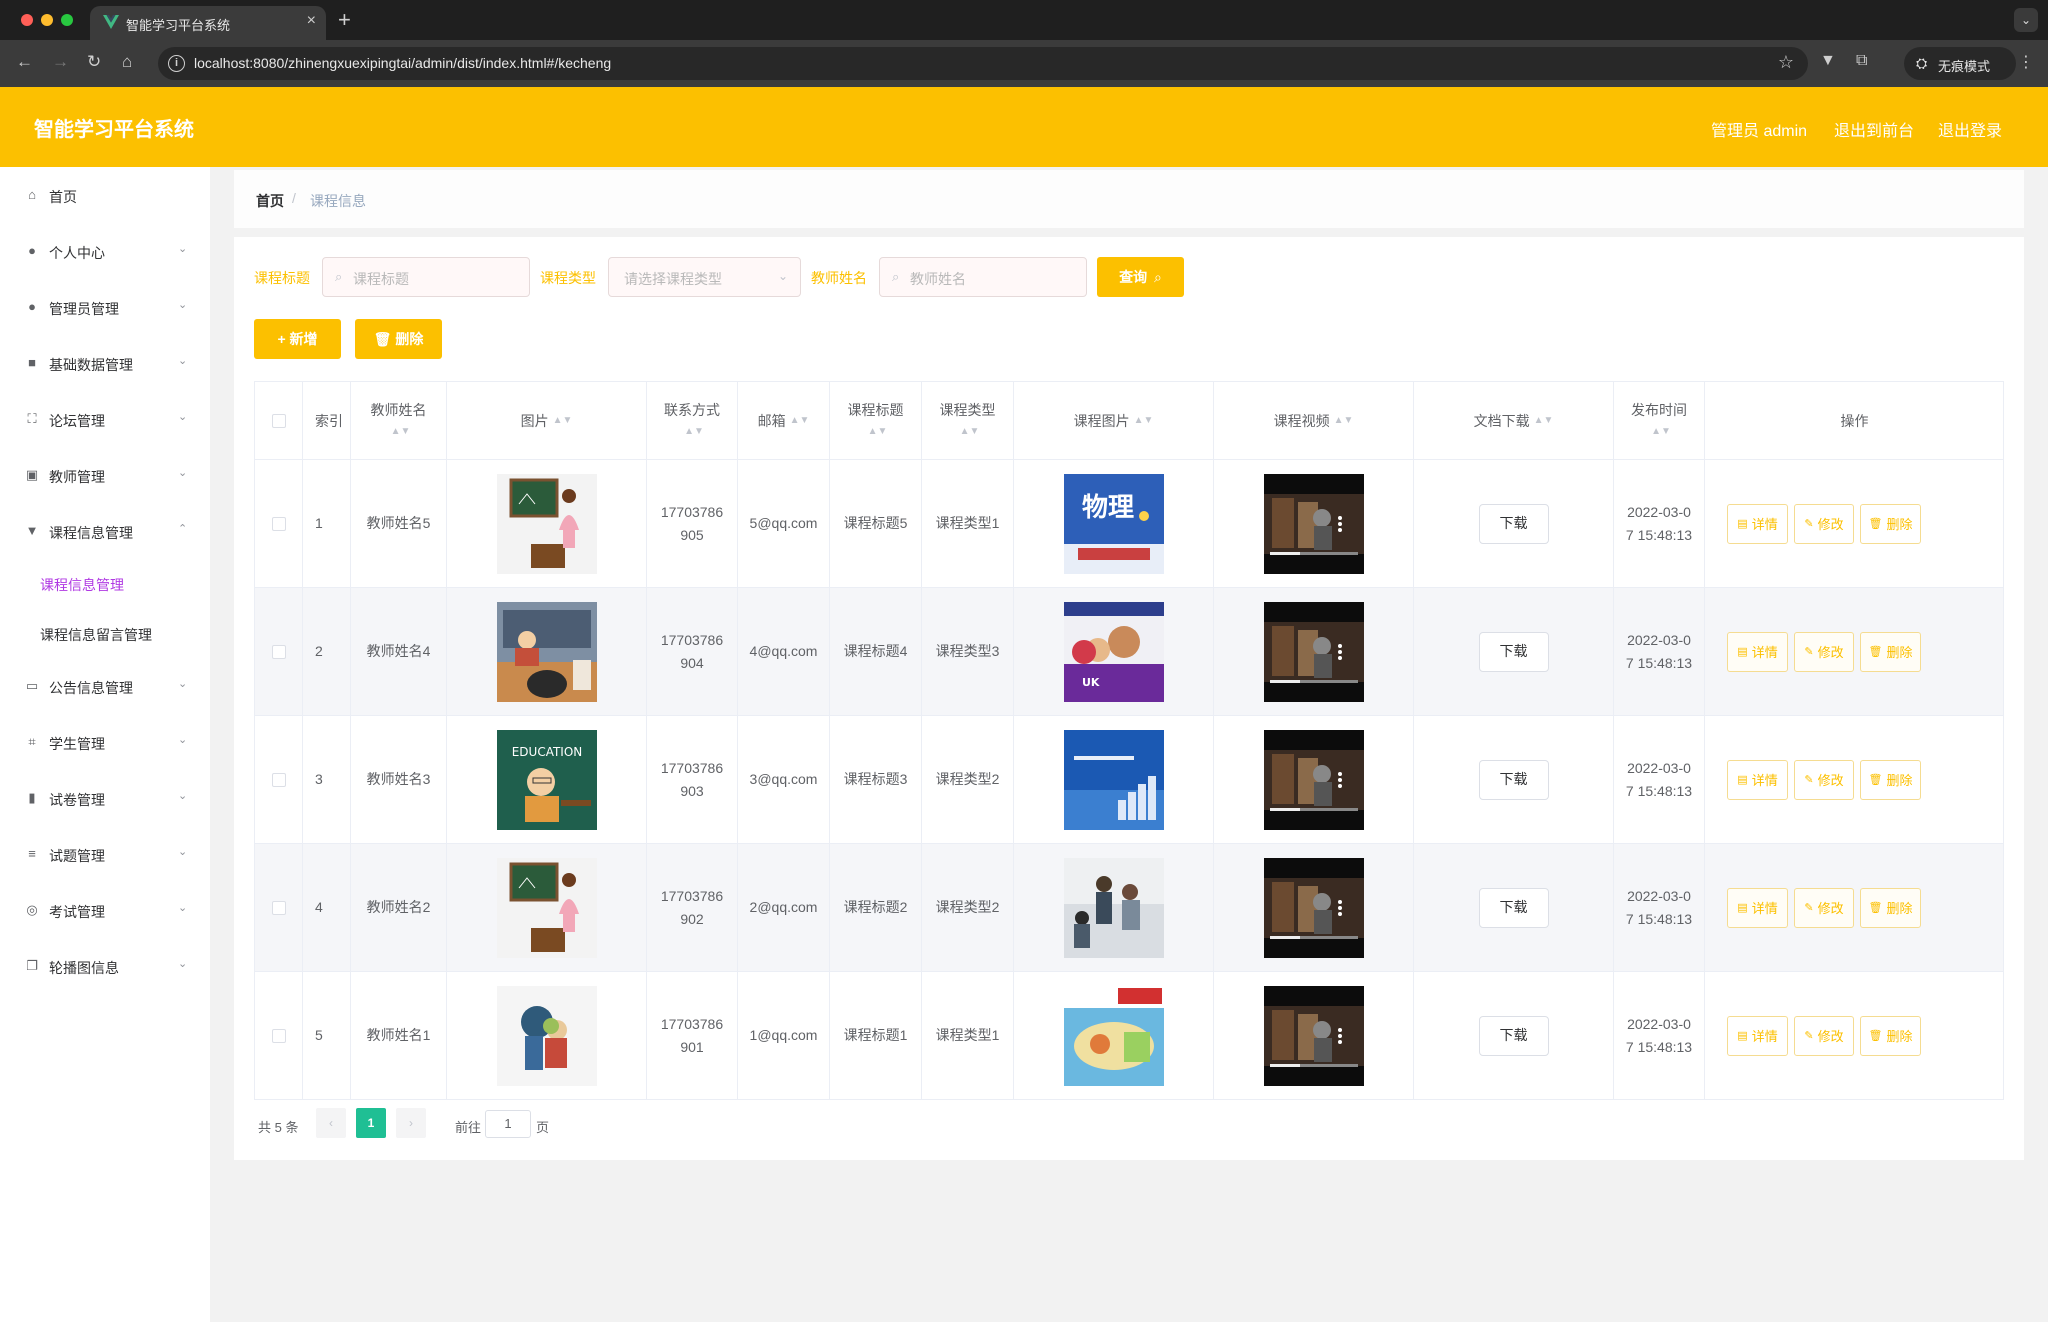  What do you see at coordinates (1113, 523) in the screenshot?
I see `course-image: 物理` at bounding box center [1113, 523].